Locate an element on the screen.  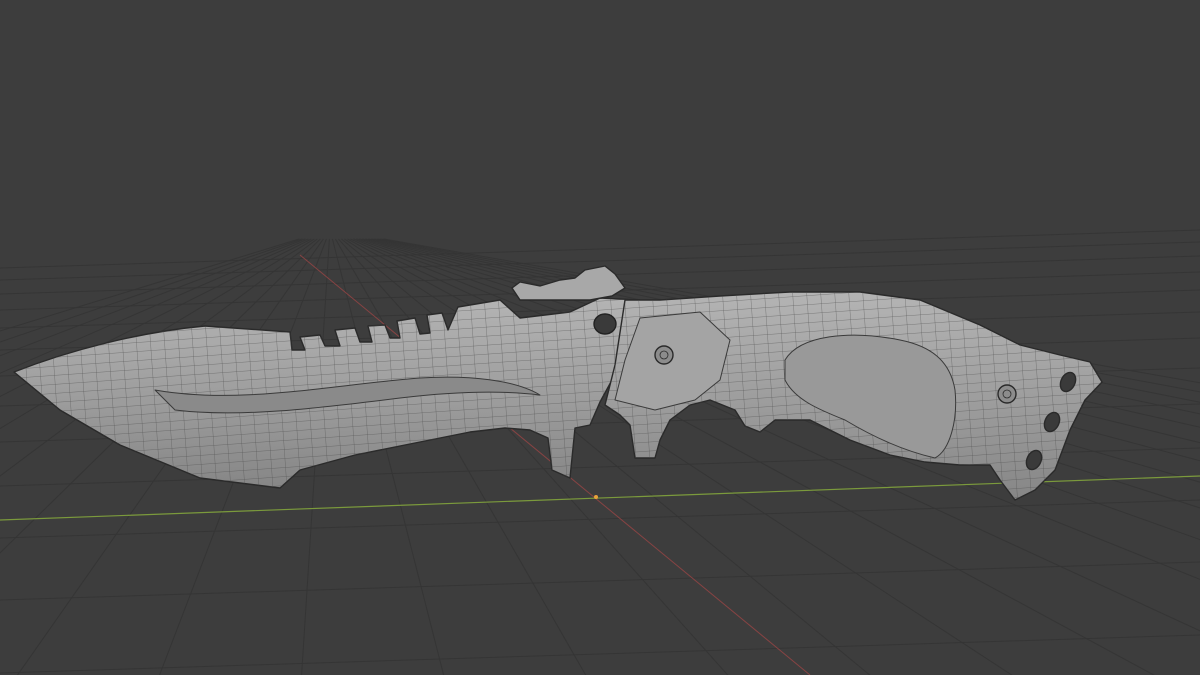
object-origin is located at coordinates (596, 497).